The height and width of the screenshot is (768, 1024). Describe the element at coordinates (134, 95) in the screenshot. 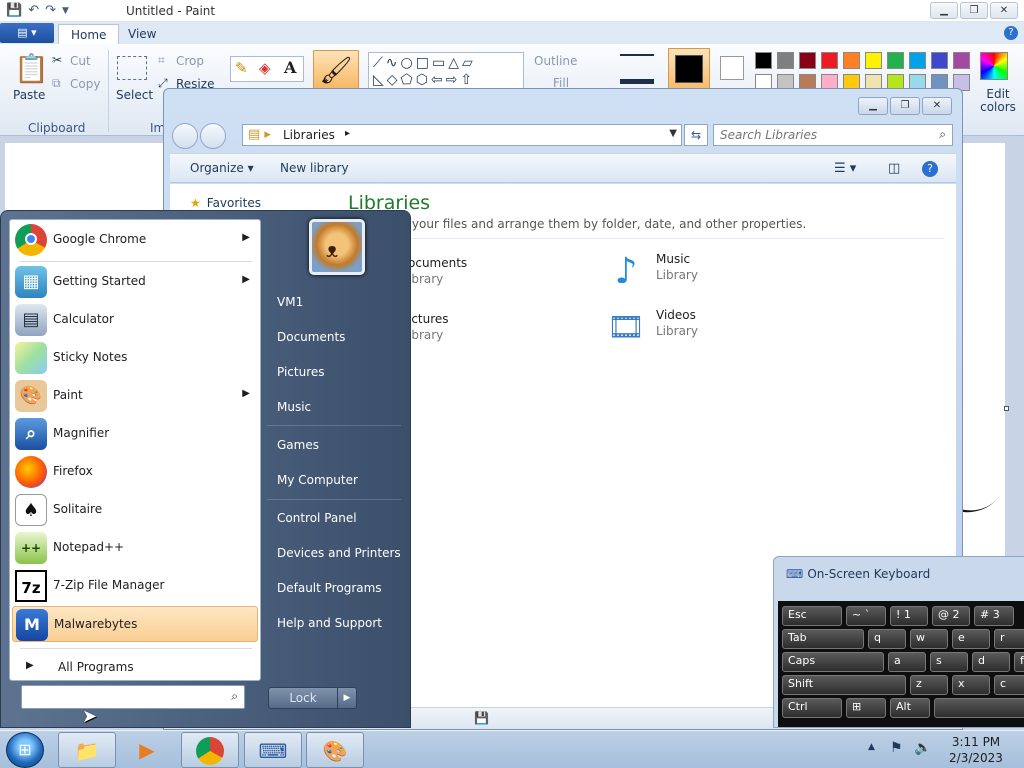

I see `select-button: Select` at that location.